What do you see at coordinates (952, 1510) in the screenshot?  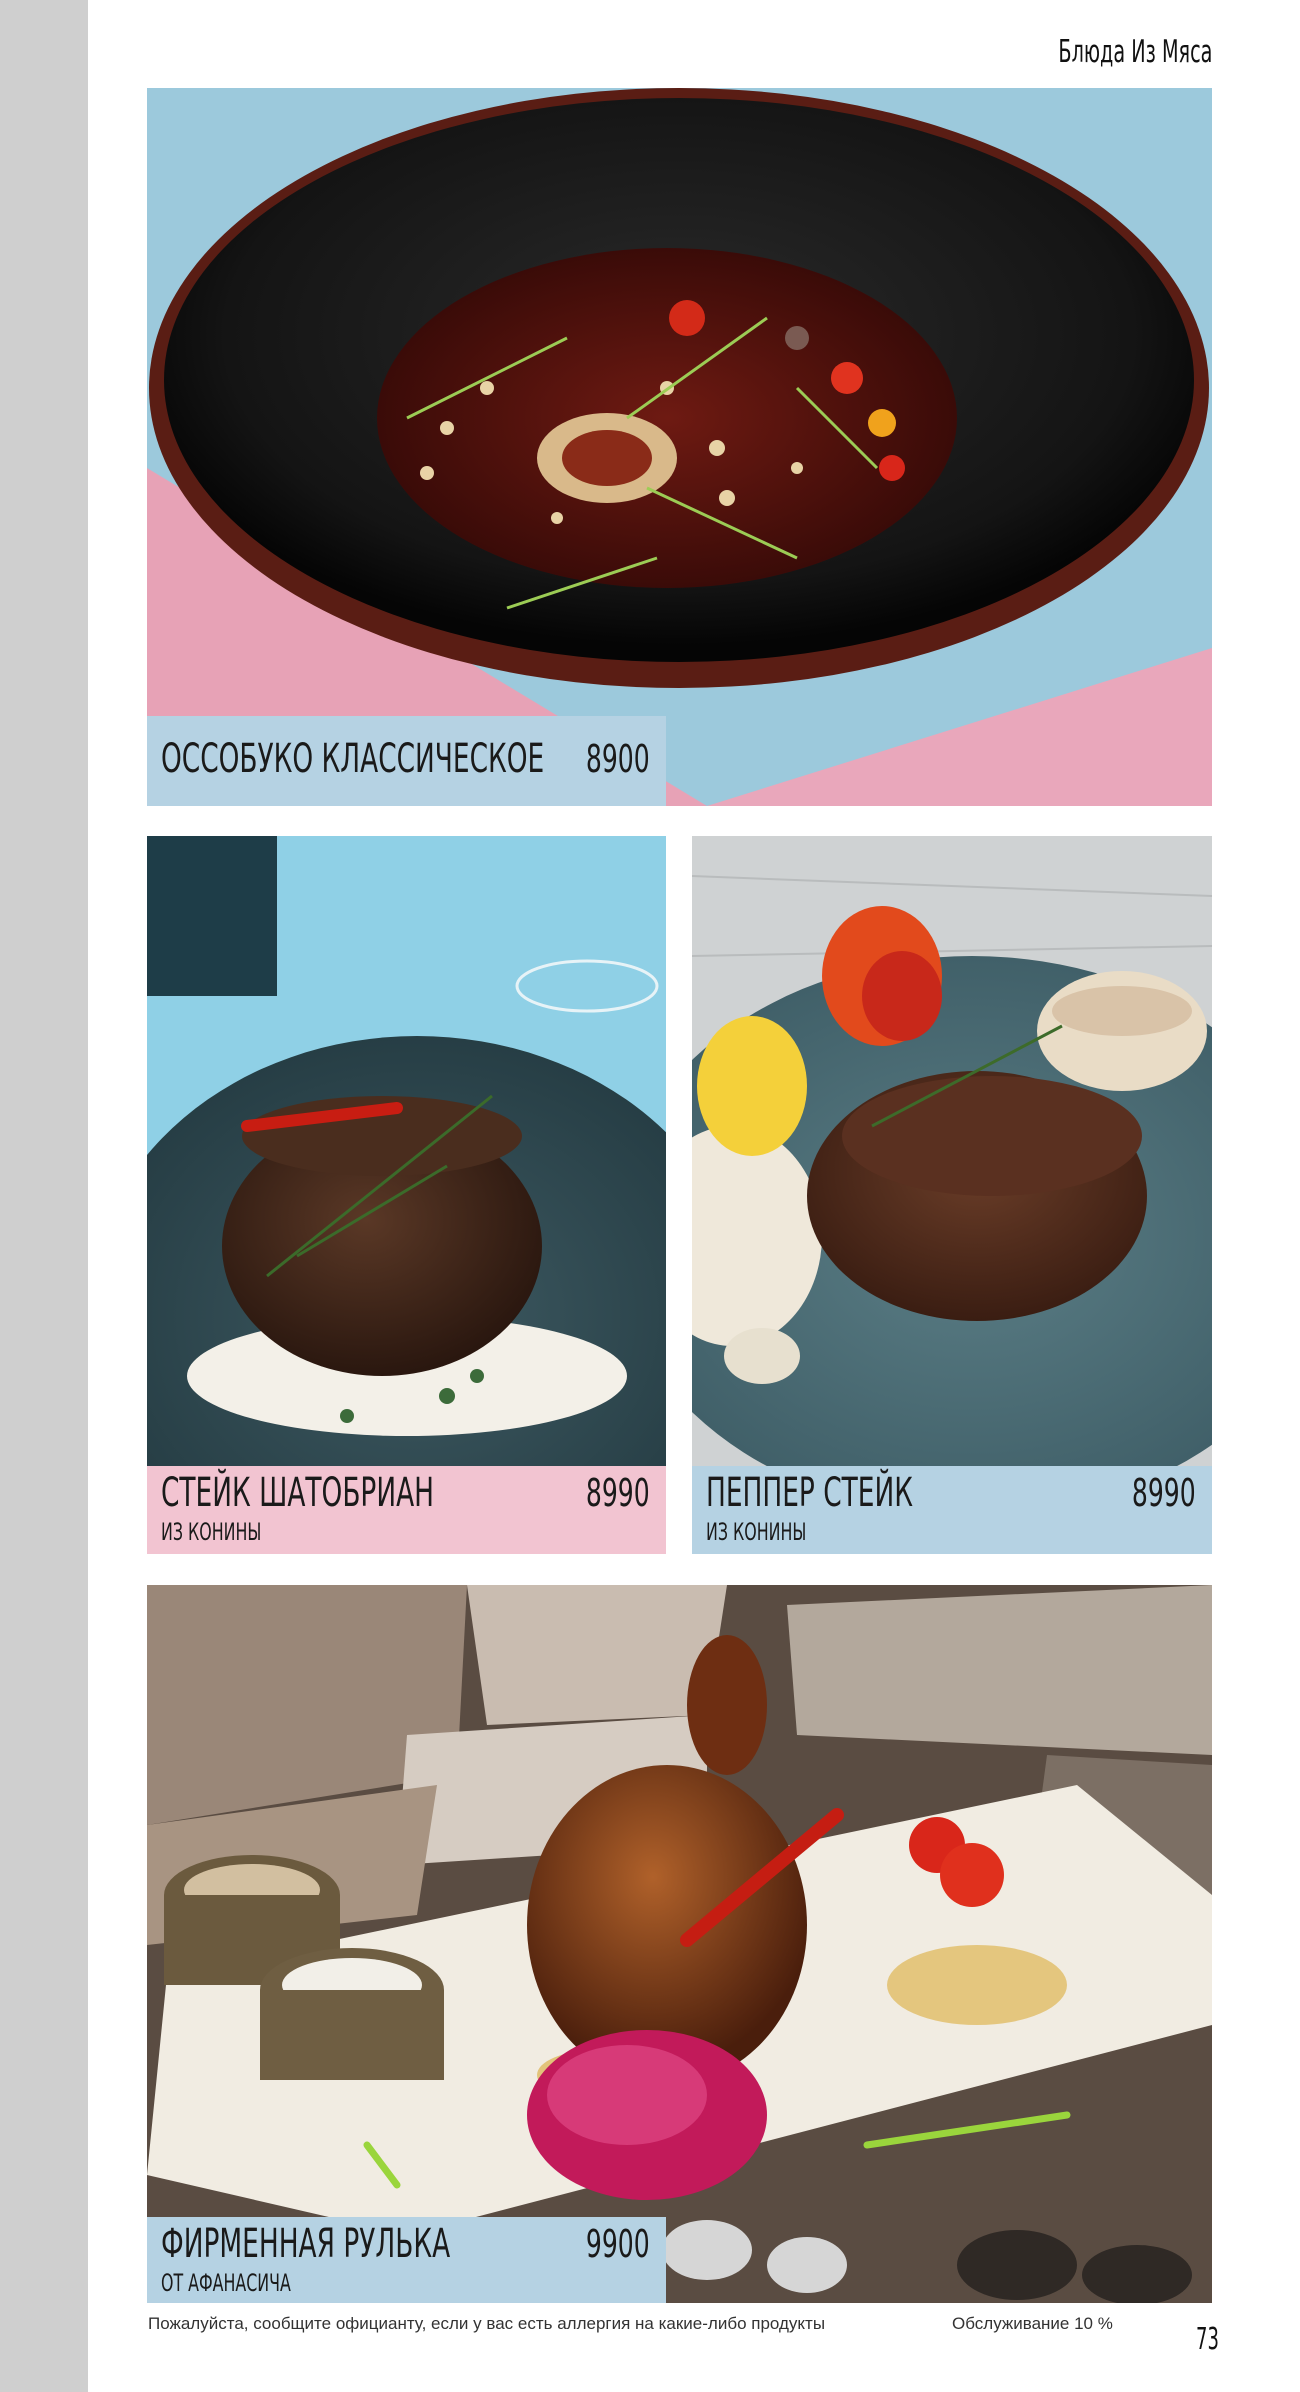 I see `dish-caption: ПЕППЕР СТЕЙК 8990 ИЗ КОНИНЫ` at bounding box center [952, 1510].